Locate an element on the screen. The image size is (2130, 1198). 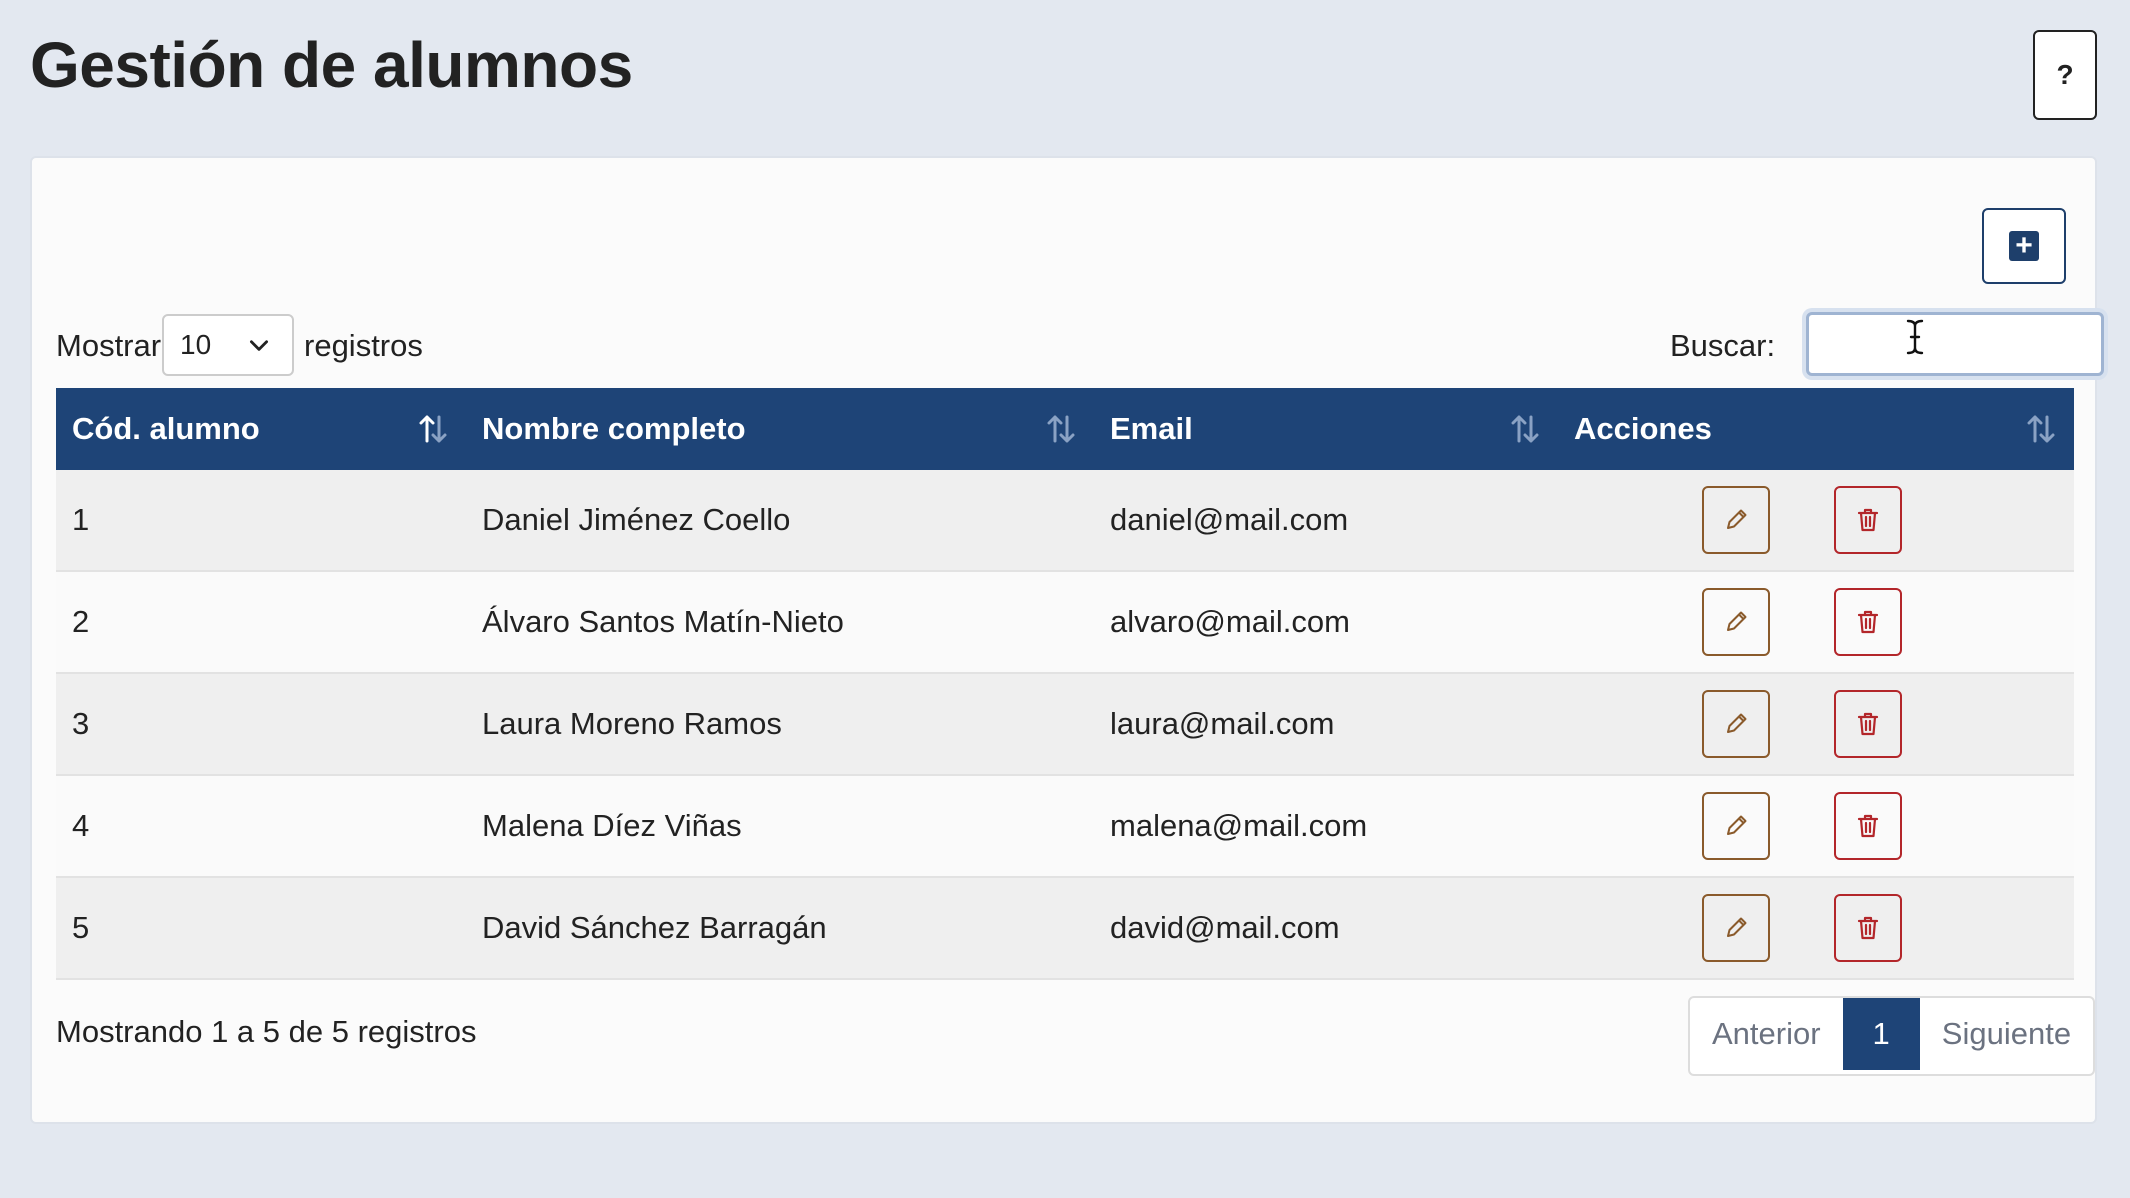
cell-email: alvaro@mail.com is located at coordinates (1326, 622).